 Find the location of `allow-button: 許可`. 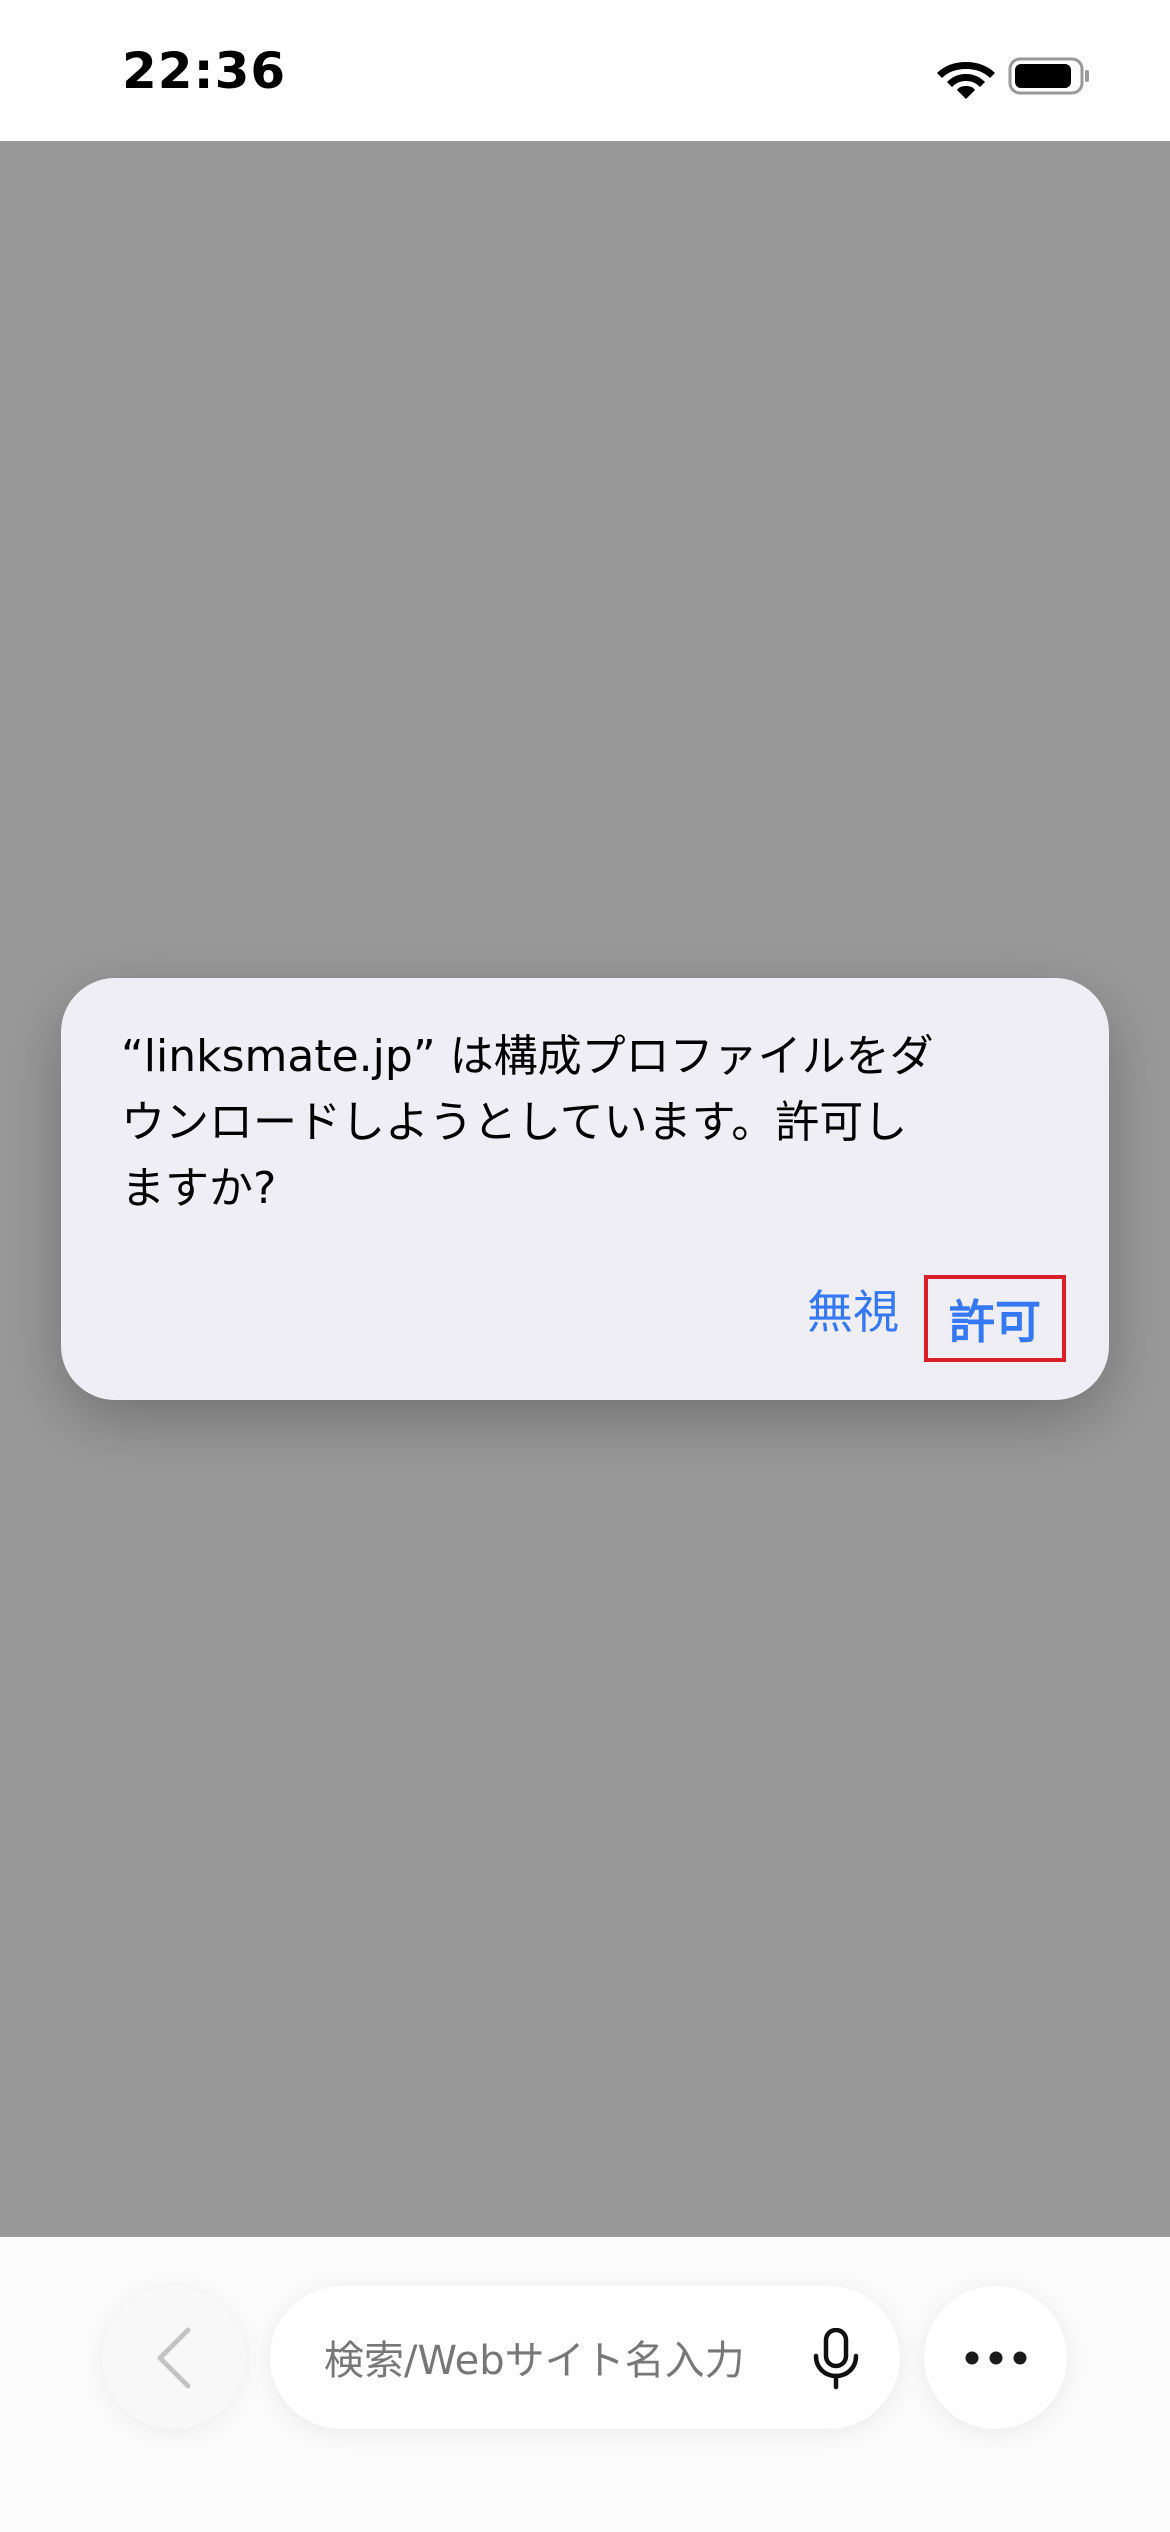

allow-button: 許可 is located at coordinates (995, 1318).